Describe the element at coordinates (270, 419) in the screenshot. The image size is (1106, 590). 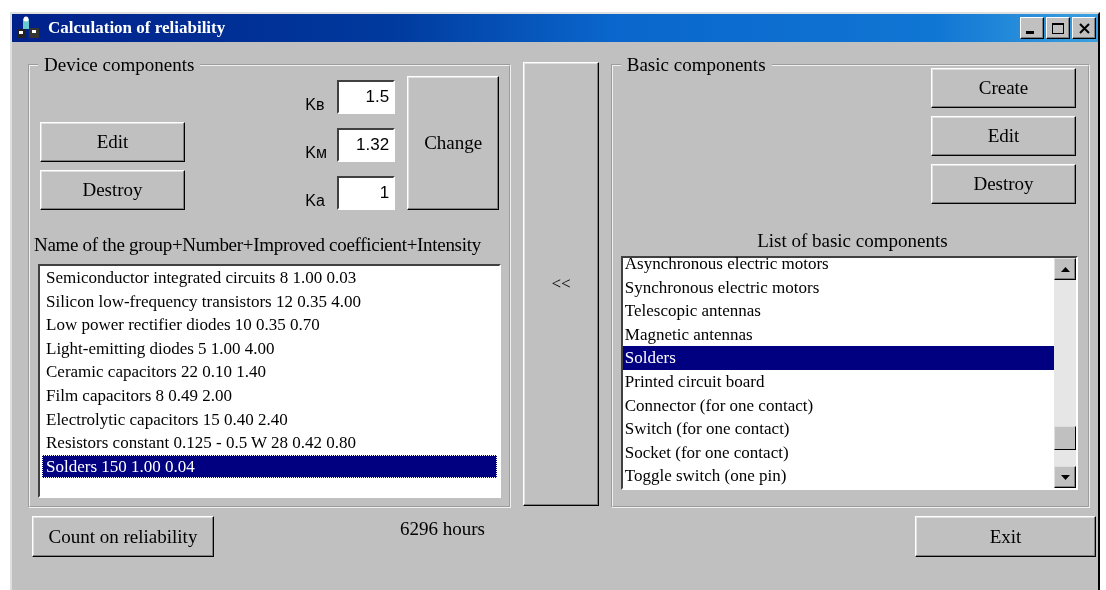
I see `list-item: Electrolytic capacitors 15 0.40 2.40` at that location.